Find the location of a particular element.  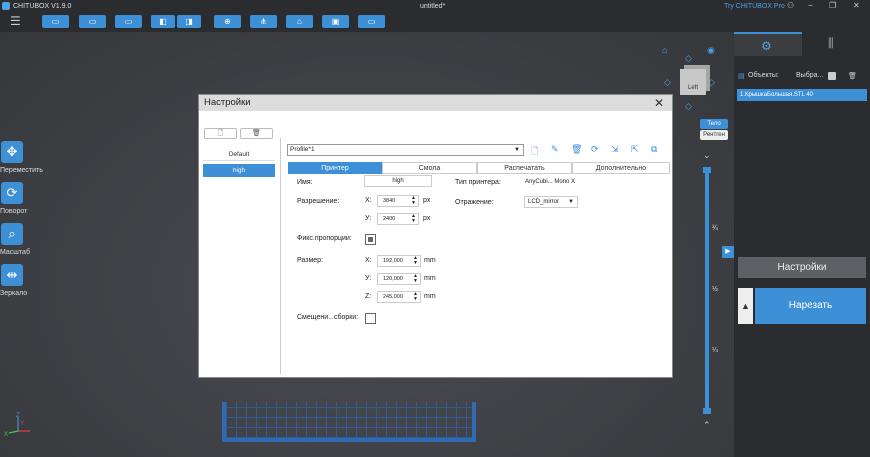

slider-bottom-handle is located at coordinates (707, 411).